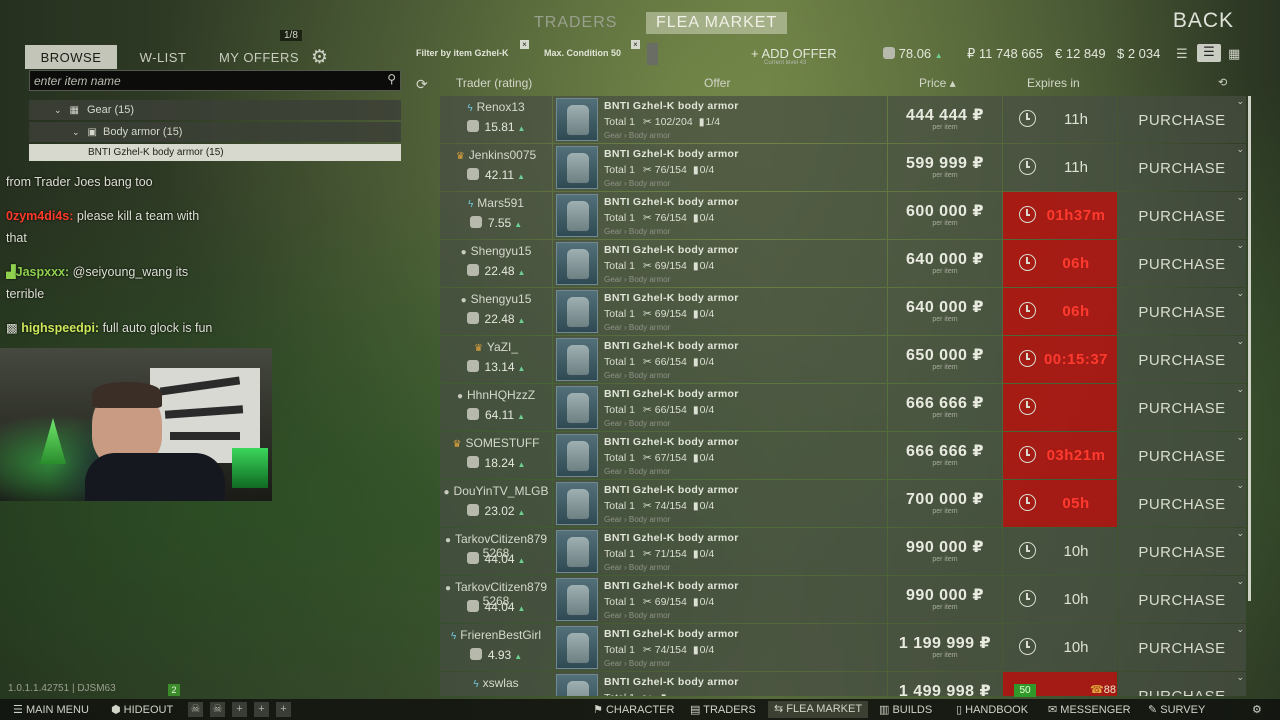 Image resolution: width=1280 pixels, height=720 pixels. I want to click on search-field: ⚲, so click(215, 80).